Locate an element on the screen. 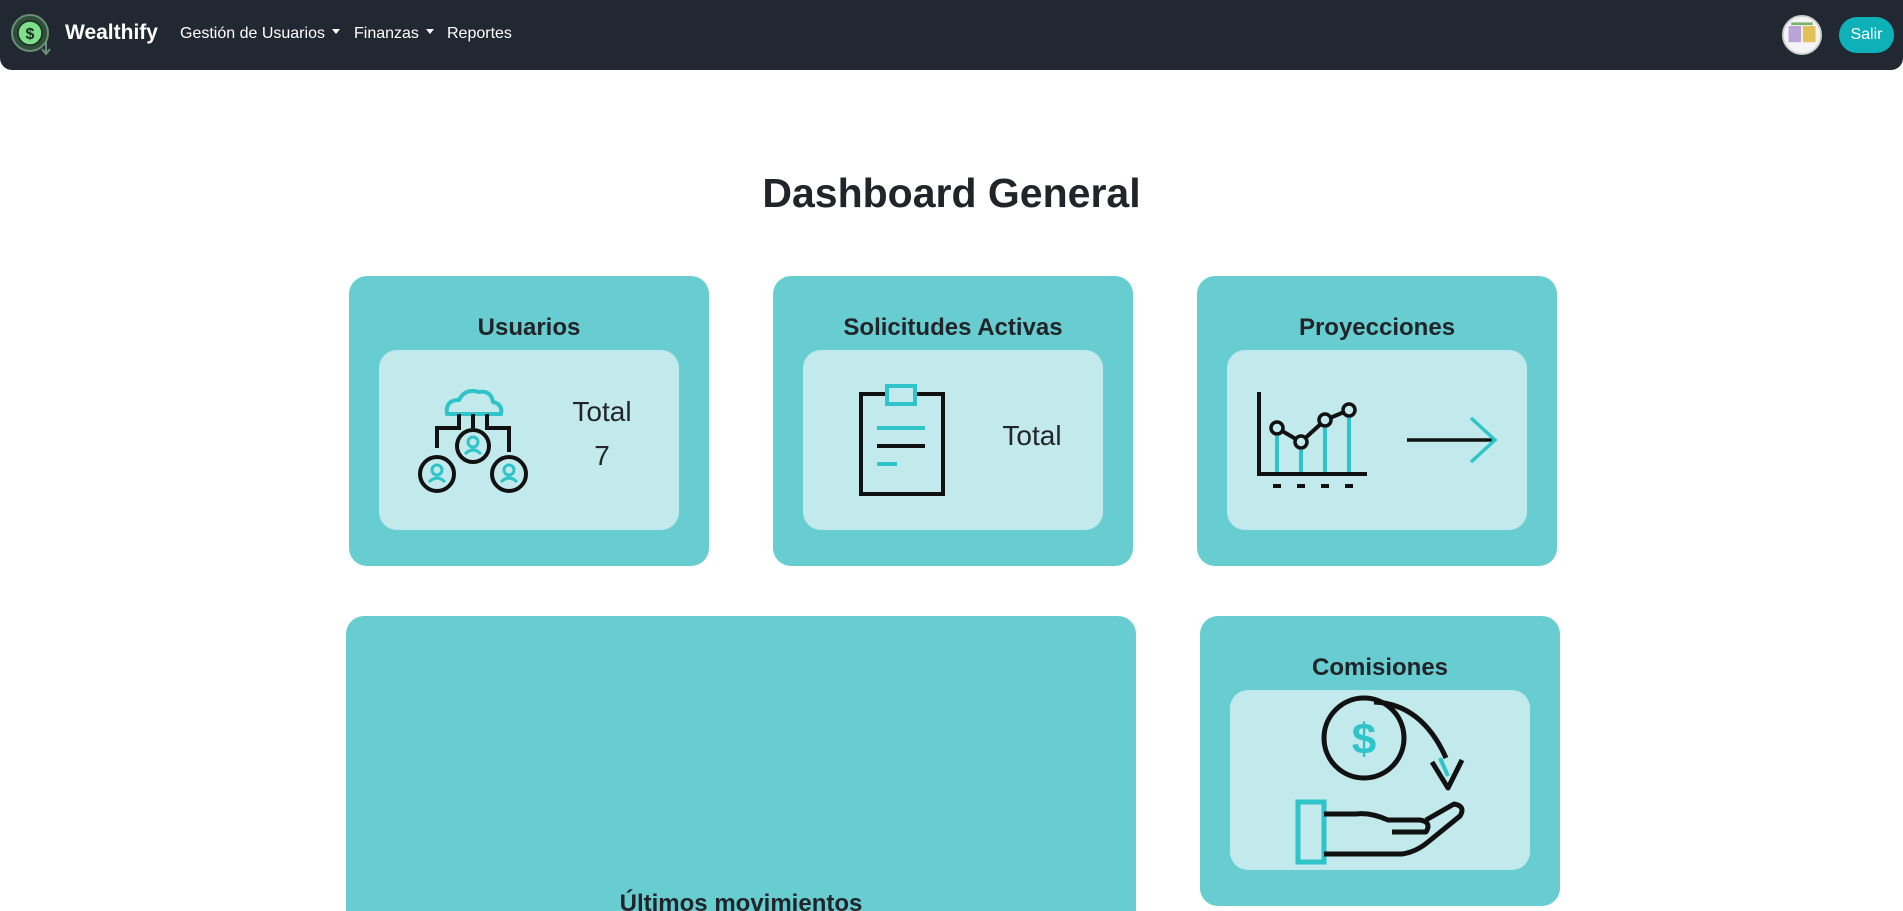  card-comisiones-body: $ is located at coordinates (1380, 780).